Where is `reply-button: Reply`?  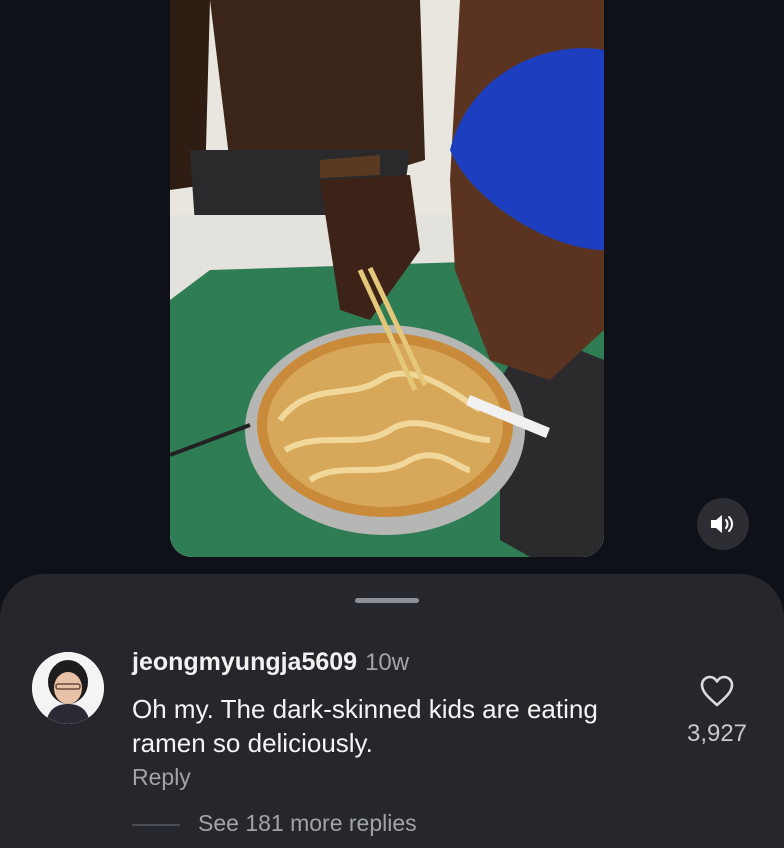 reply-button: Reply is located at coordinates (161, 777).